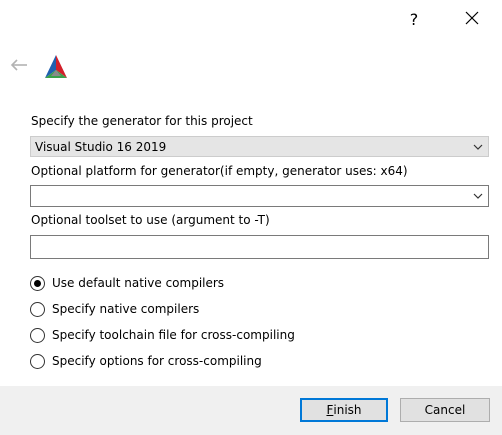 This screenshot has height=435, width=502. I want to click on close-icon, so click(472, 19).